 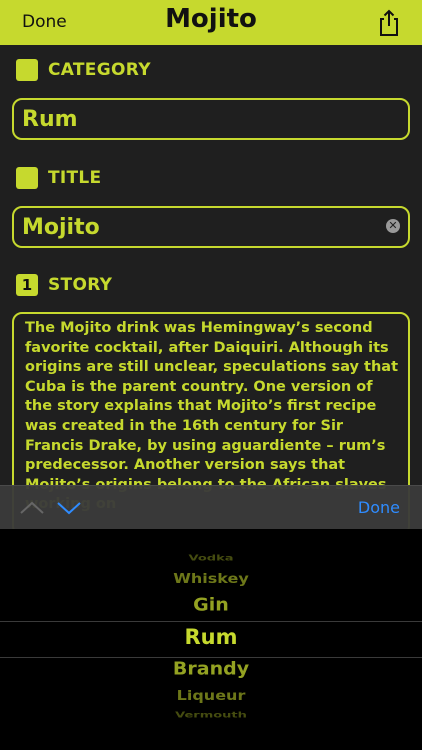 What do you see at coordinates (211, 621) in the screenshot?
I see `picker-selection-top-line` at bounding box center [211, 621].